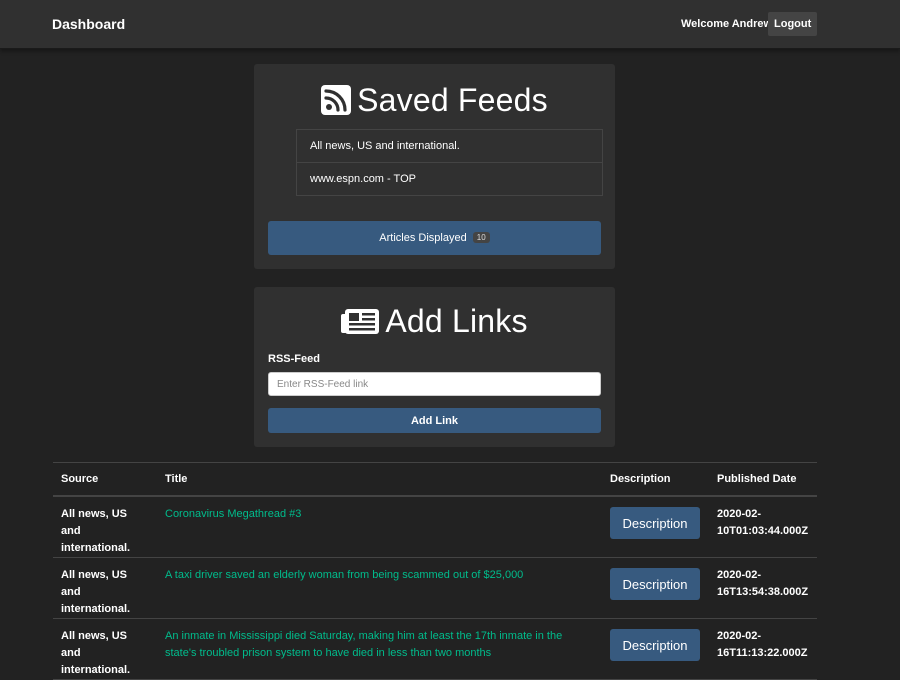 The height and width of the screenshot is (680, 900). What do you see at coordinates (763, 649) in the screenshot?
I see `row-published-date: 2020-02-16T11:13:22.000Z` at bounding box center [763, 649].